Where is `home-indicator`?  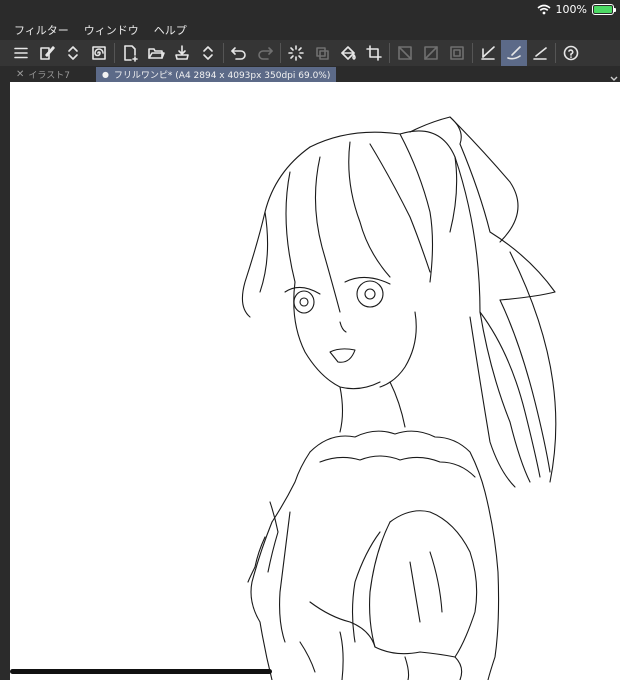
home-indicator is located at coordinates (141, 671).